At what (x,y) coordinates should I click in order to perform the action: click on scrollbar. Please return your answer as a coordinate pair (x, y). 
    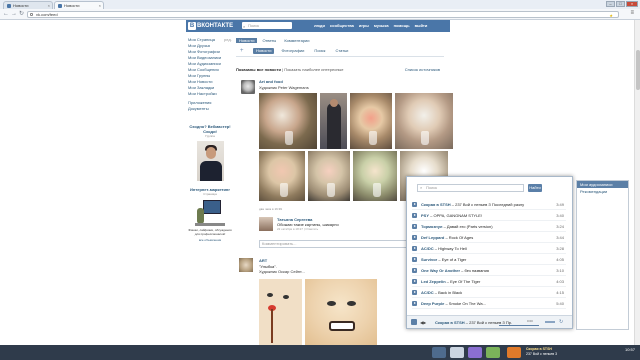
    Looking at the image, I should click on (637, 182).